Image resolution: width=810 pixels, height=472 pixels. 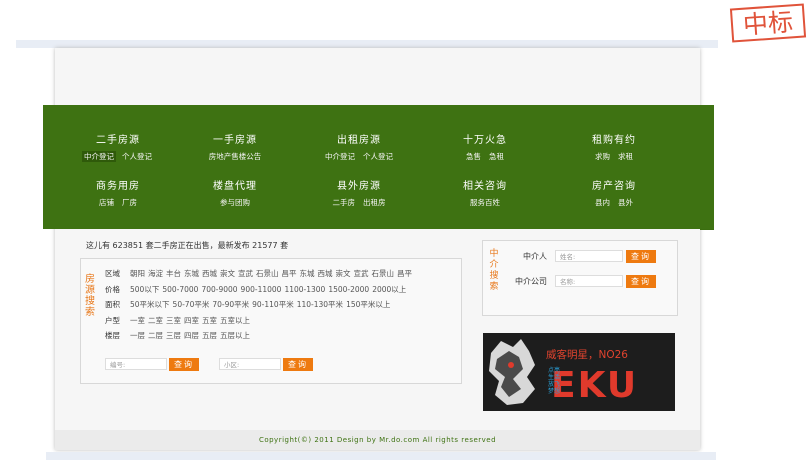 What do you see at coordinates (137, 273) in the screenshot?
I see `filter-option: 朝阳` at bounding box center [137, 273].